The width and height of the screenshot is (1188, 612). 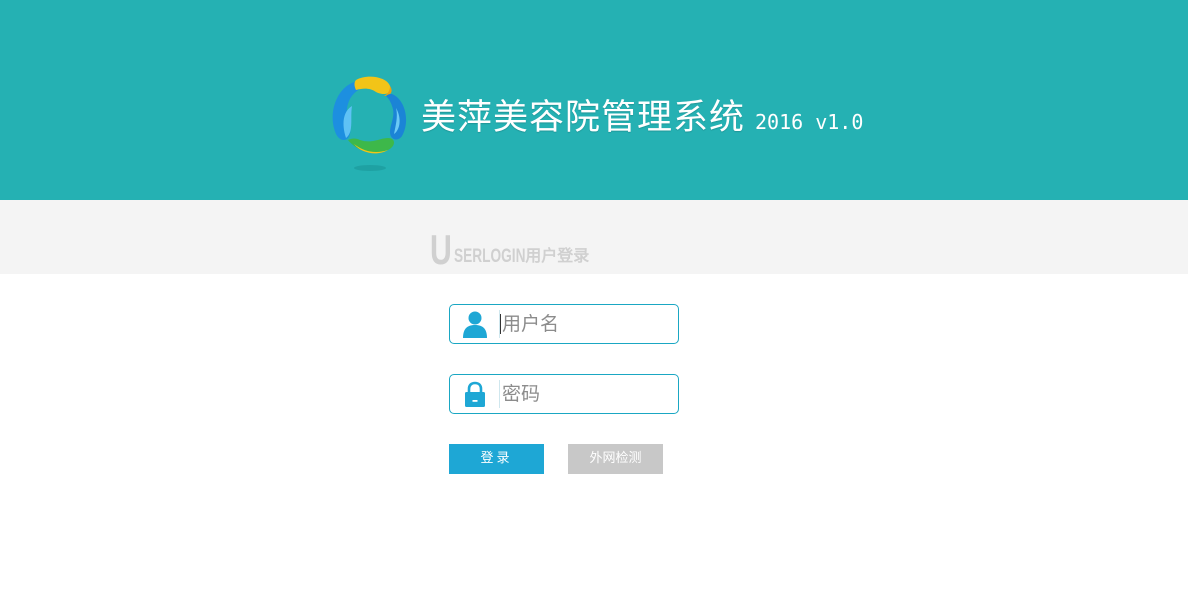 What do you see at coordinates (557, 256) in the screenshot?
I see `user-login-heading-cn: 用户登录` at bounding box center [557, 256].